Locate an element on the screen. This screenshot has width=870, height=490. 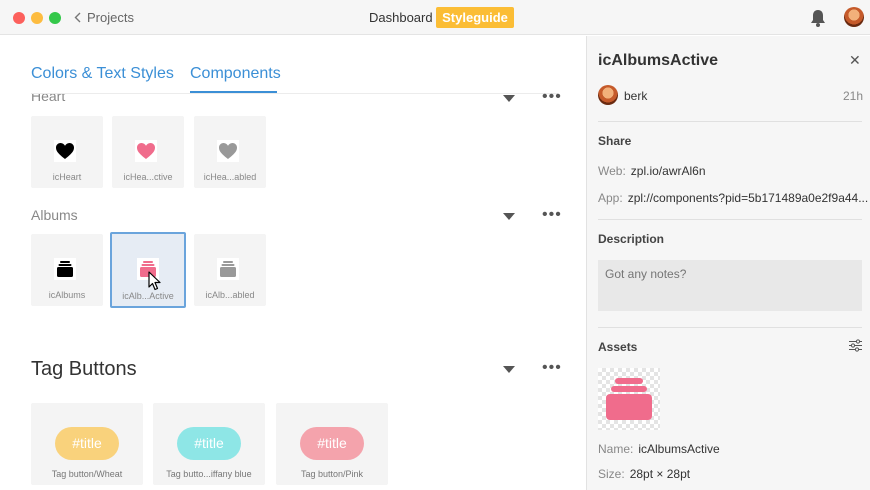
chevron-left-icon is located at coordinates (77, 17).